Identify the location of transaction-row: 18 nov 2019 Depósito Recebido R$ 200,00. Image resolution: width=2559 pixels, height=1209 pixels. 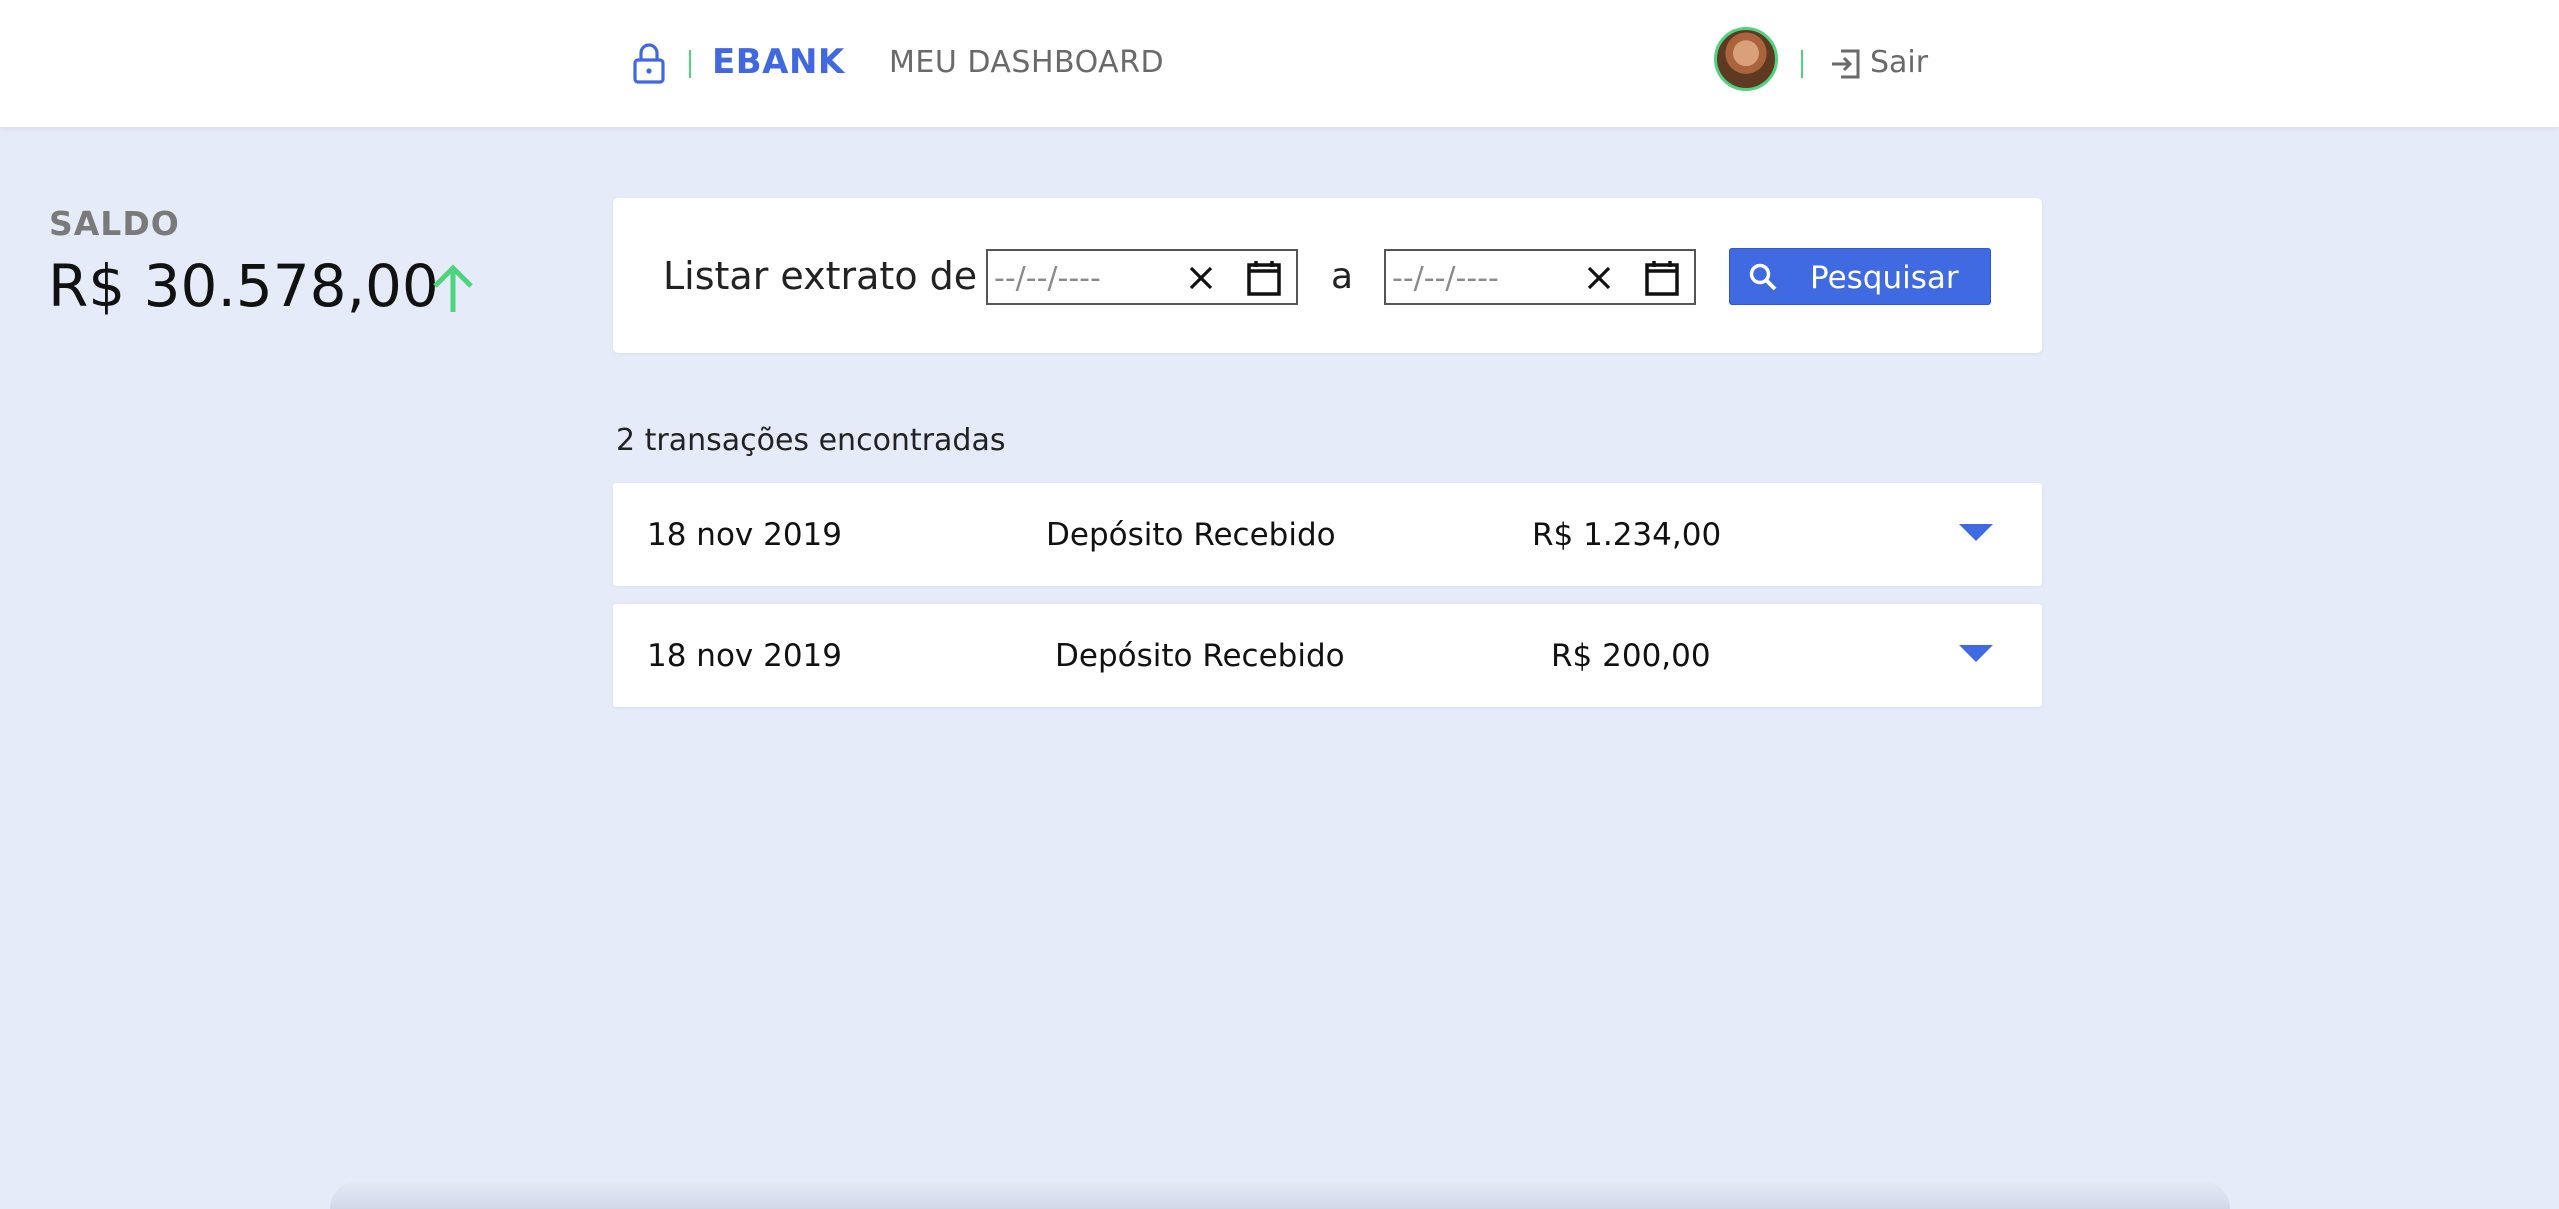
(1327, 655).